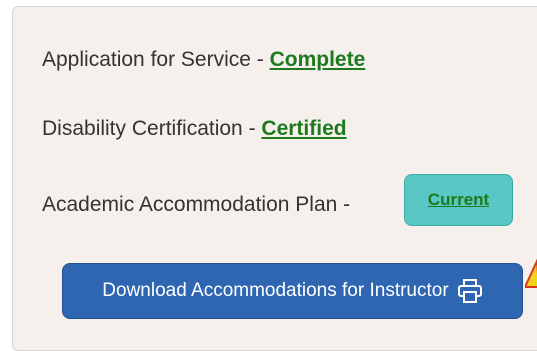 Image resolution: width=537 pixels, height=351 pixels. Describe the element at coordinates (152, 128) in the screenshot. I see `certification-status-label: Disability Certification -` at that location.